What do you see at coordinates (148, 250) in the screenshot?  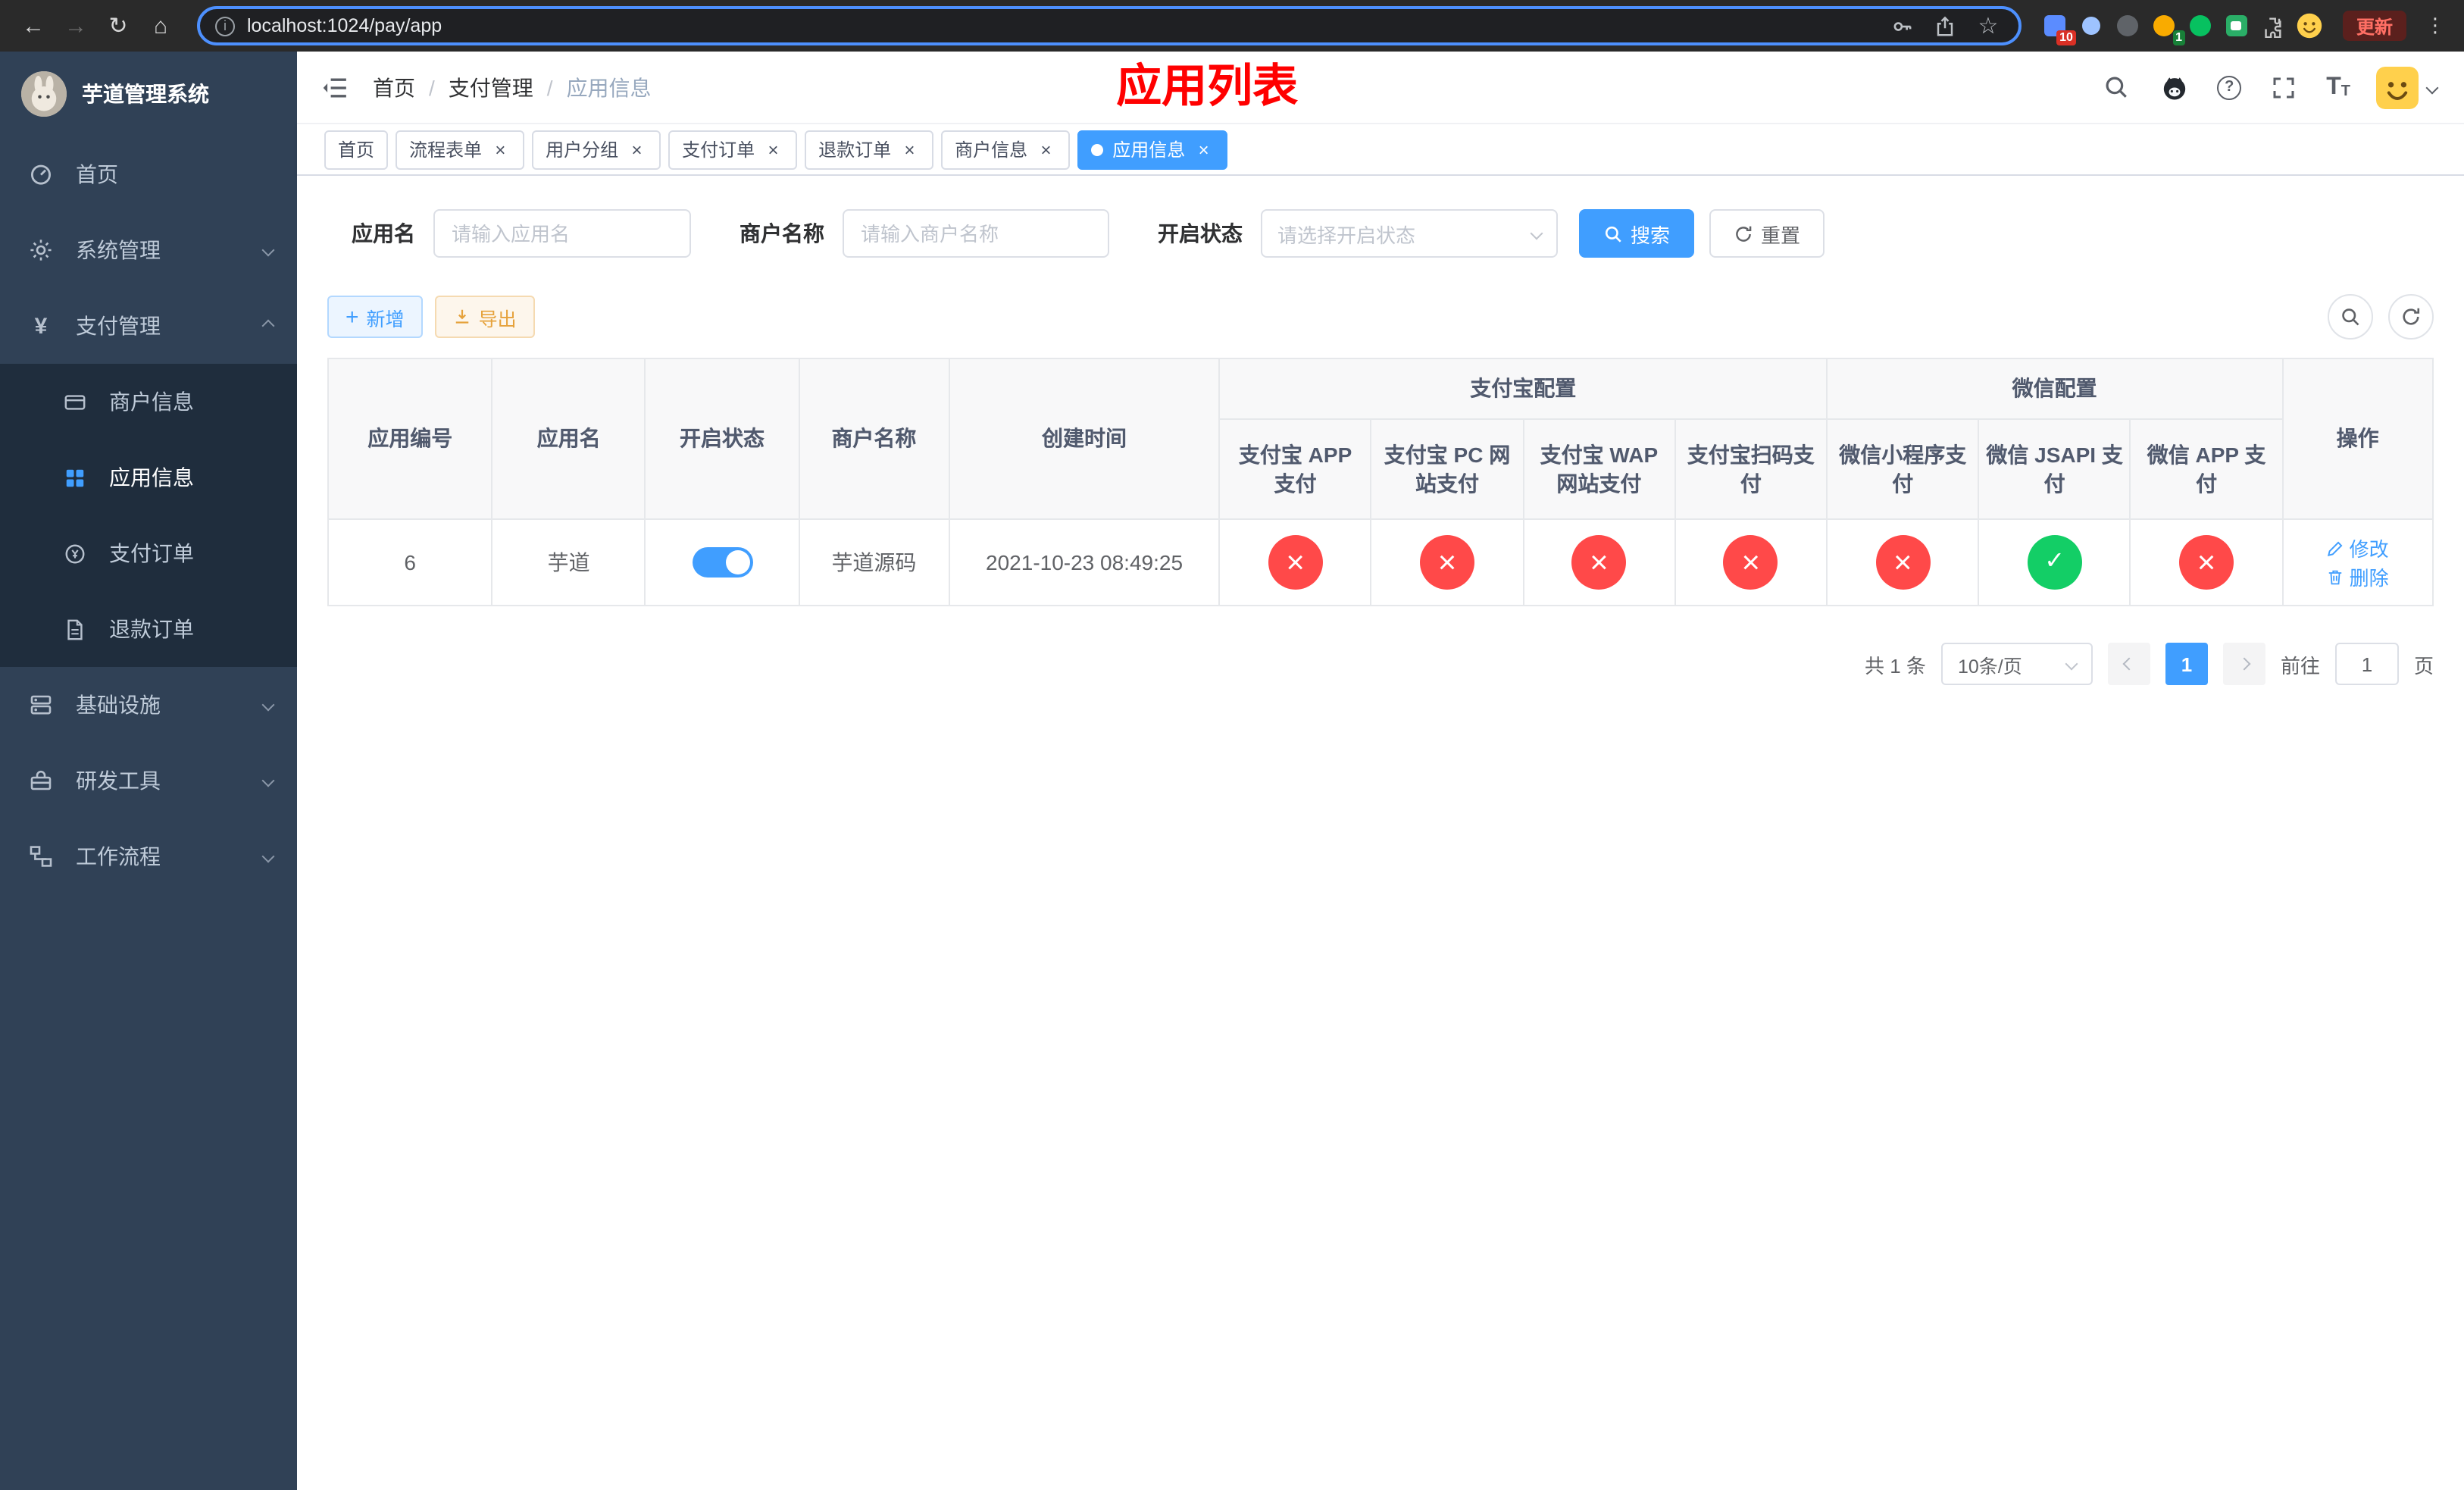 I see `sidebar-item-system: 系统管理` at bounding box center [148, 250].